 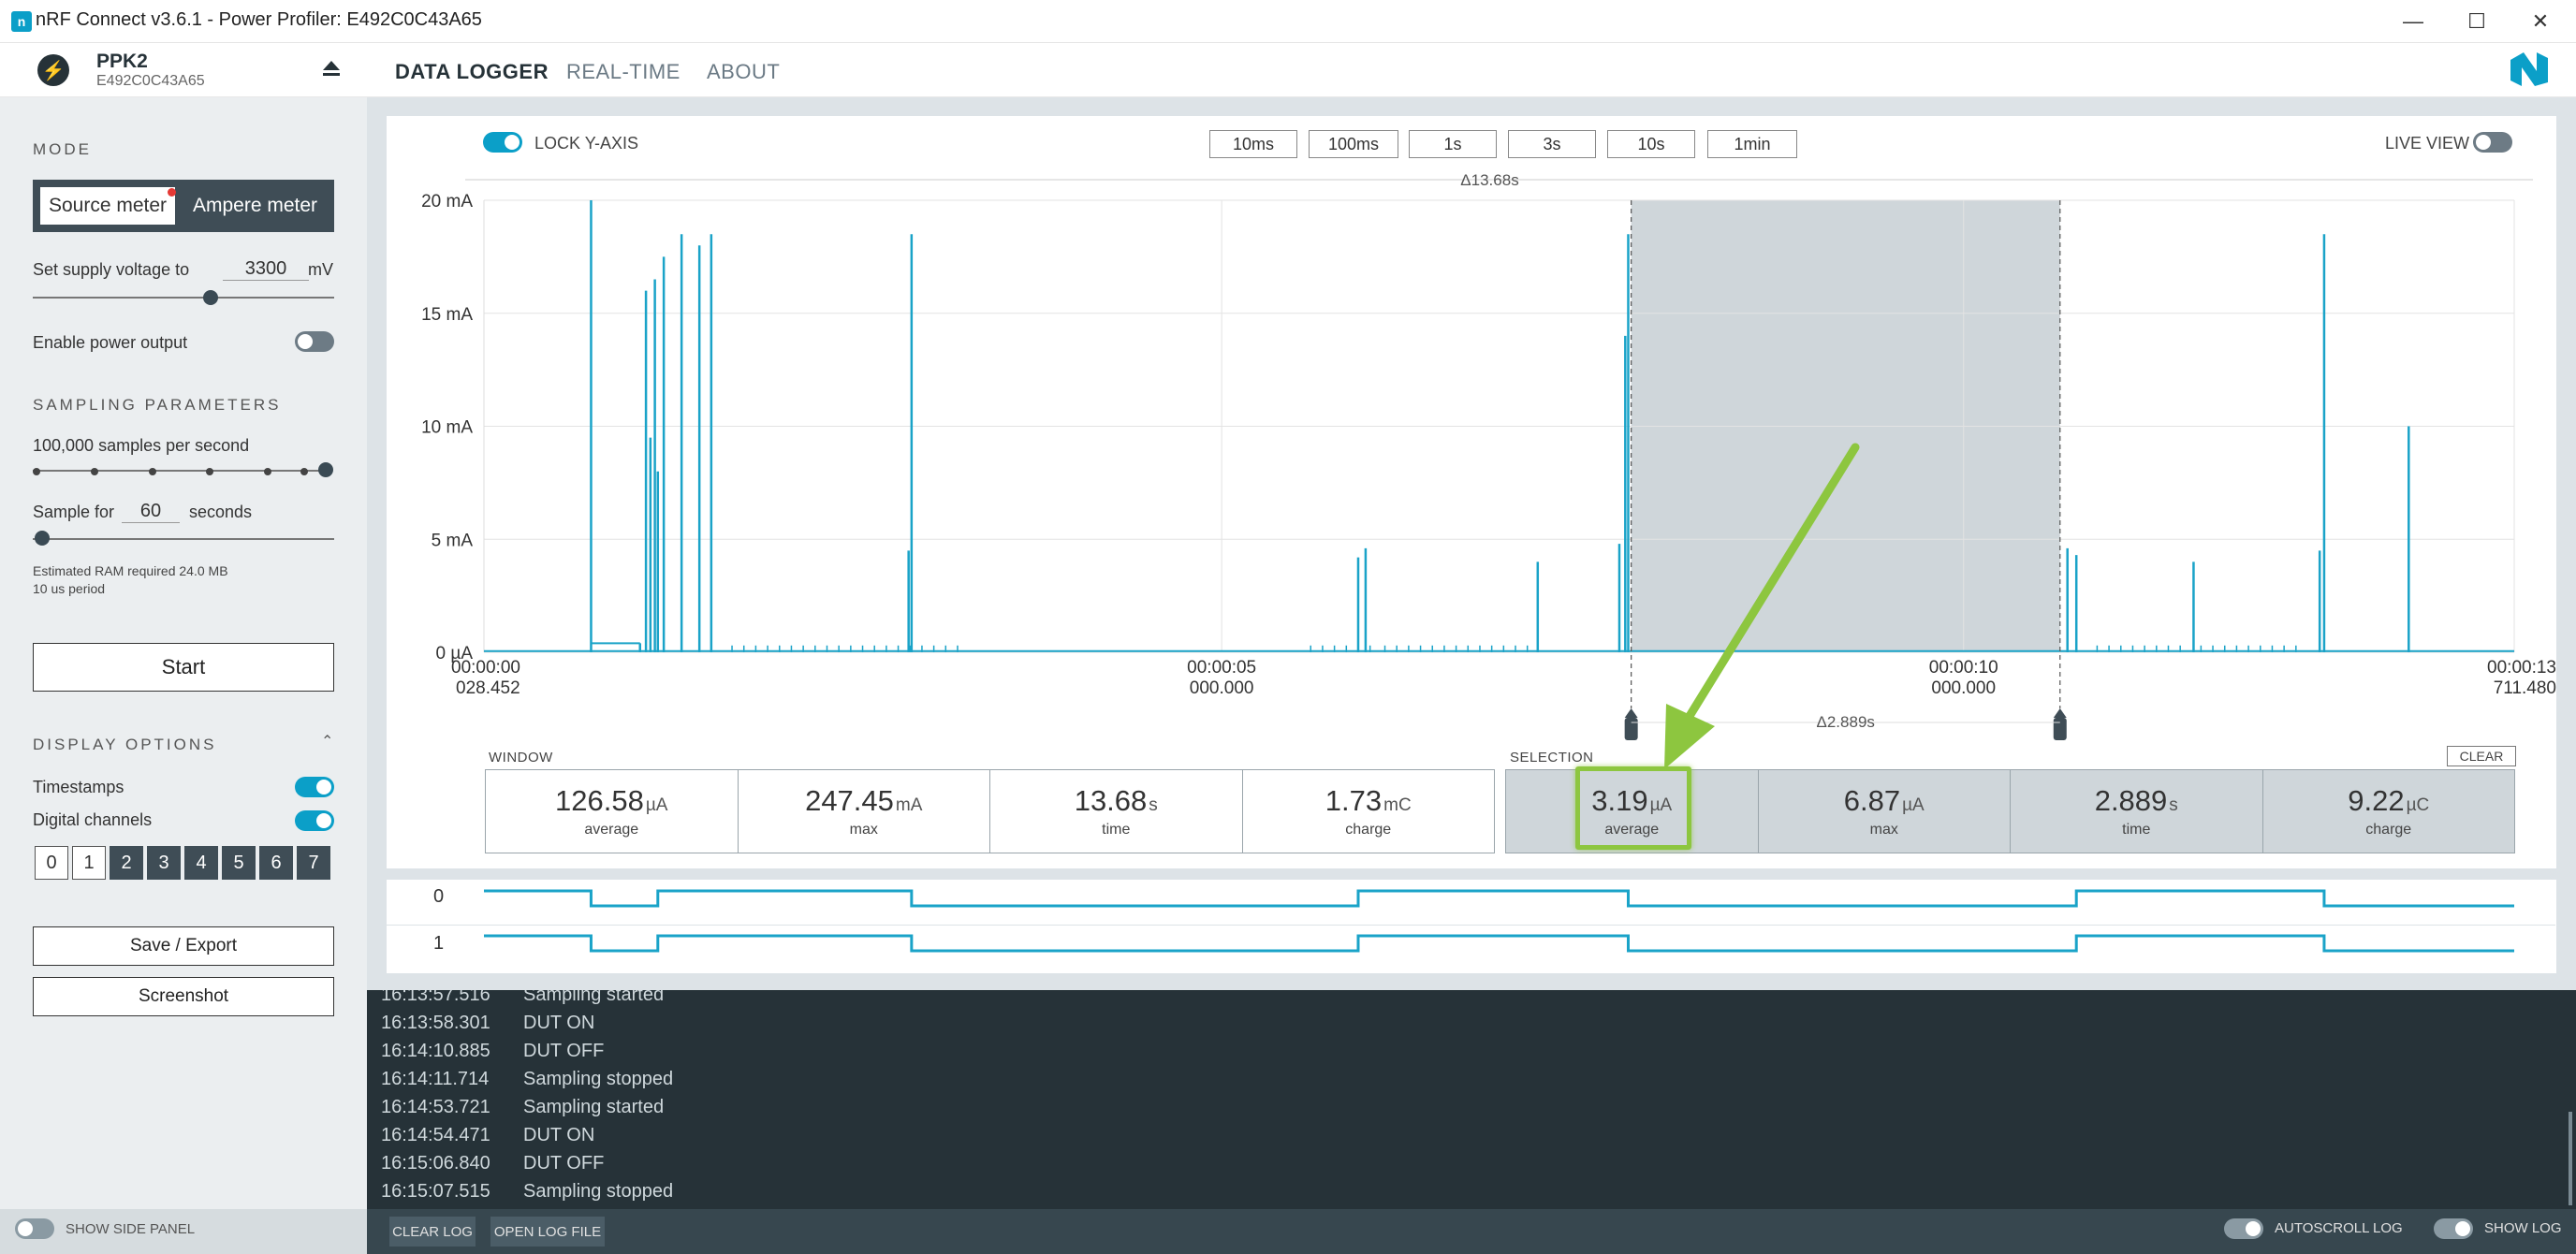 I want to click on screenshot-button: Screenshot, so click(x=183, y=996).